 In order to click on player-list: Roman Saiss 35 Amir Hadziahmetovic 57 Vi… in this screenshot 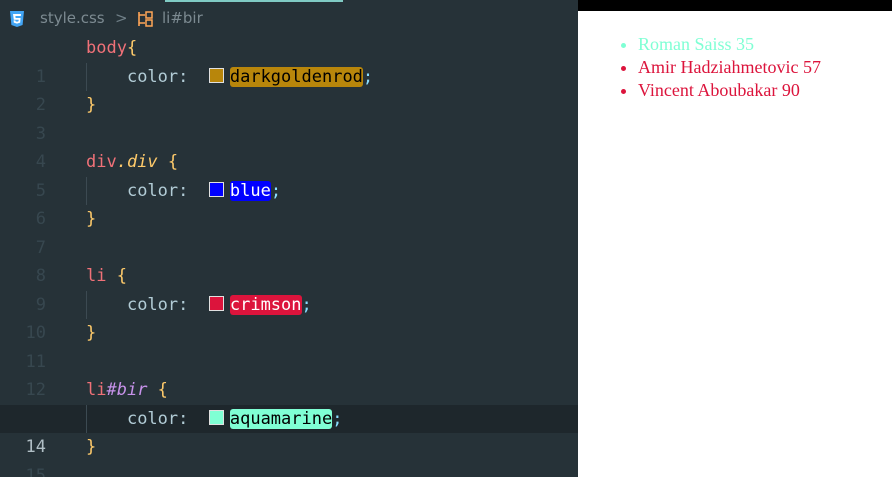, I will do `click(729, 67)`.